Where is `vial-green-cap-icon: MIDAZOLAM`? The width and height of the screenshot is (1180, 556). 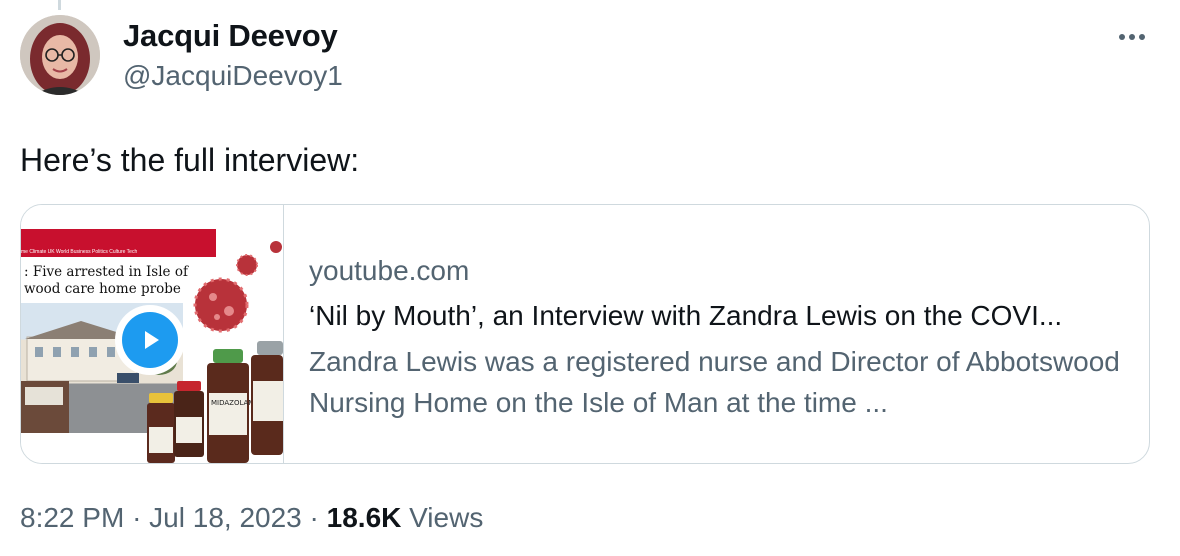
vial-green-cap-icon: MIDAZOLAM is located at coordinates (230, 406).